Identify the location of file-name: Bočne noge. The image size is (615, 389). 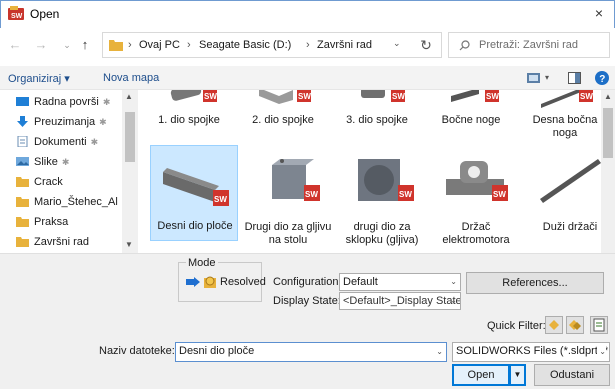
(471, 120).